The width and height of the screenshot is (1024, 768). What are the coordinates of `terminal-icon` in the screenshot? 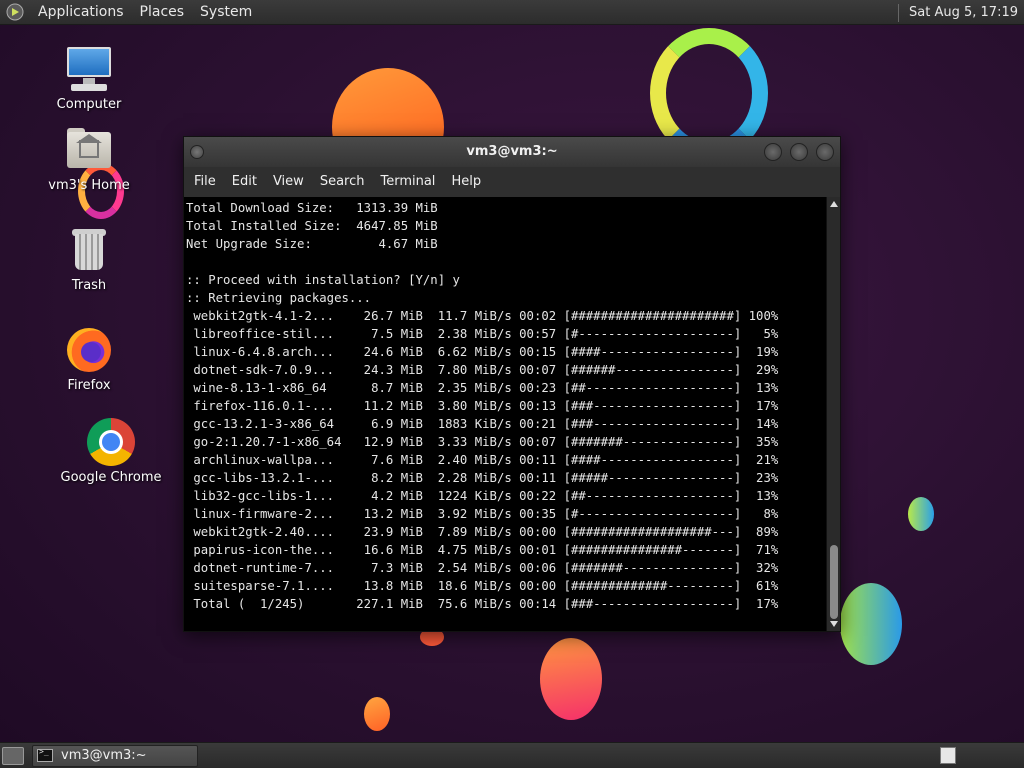 It's located at (45, 754).